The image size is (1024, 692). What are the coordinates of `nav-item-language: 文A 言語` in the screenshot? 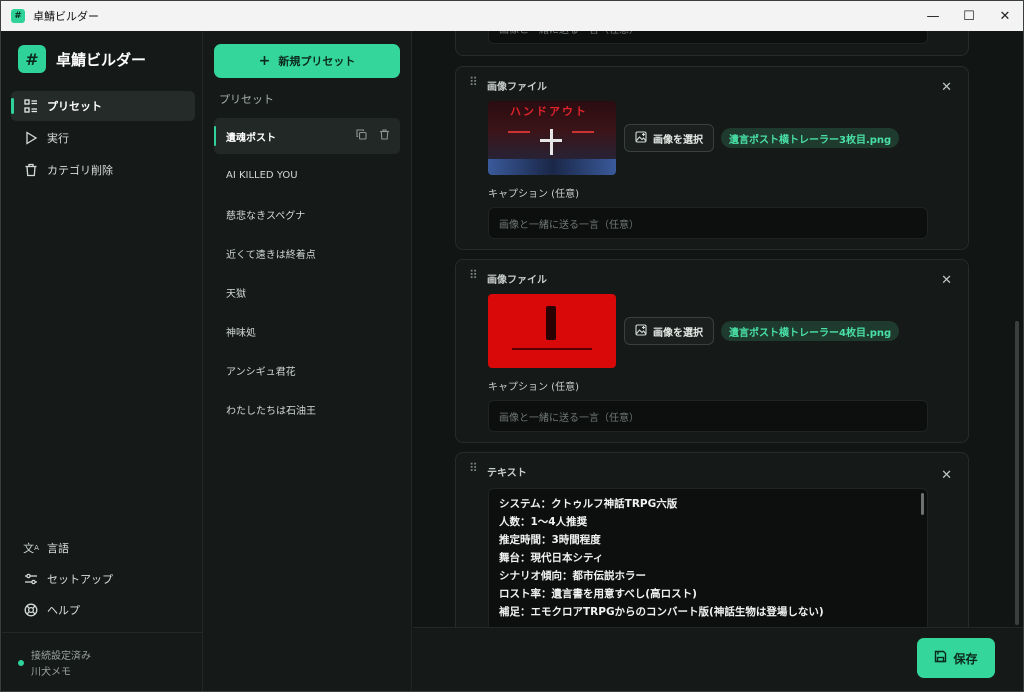 It's located at (103, 548).